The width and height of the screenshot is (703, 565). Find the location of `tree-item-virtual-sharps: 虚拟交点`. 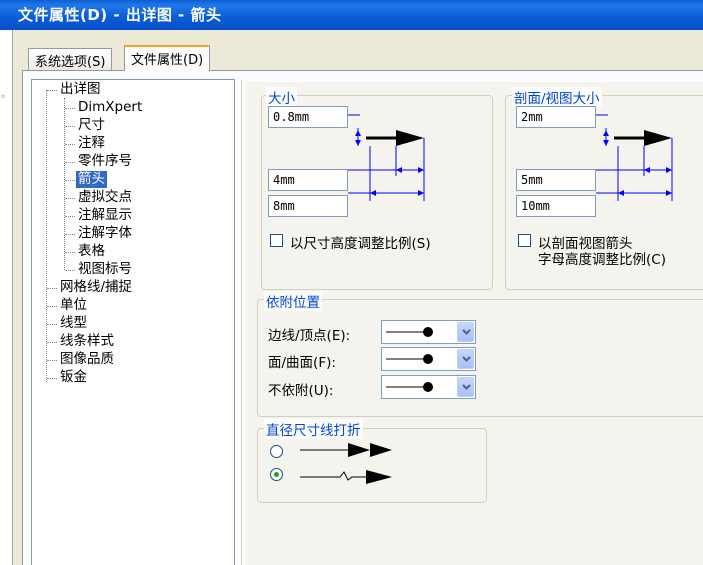

tree-item-virtual-sharps: 虚拟交点 is located at coordinates (105, 197).